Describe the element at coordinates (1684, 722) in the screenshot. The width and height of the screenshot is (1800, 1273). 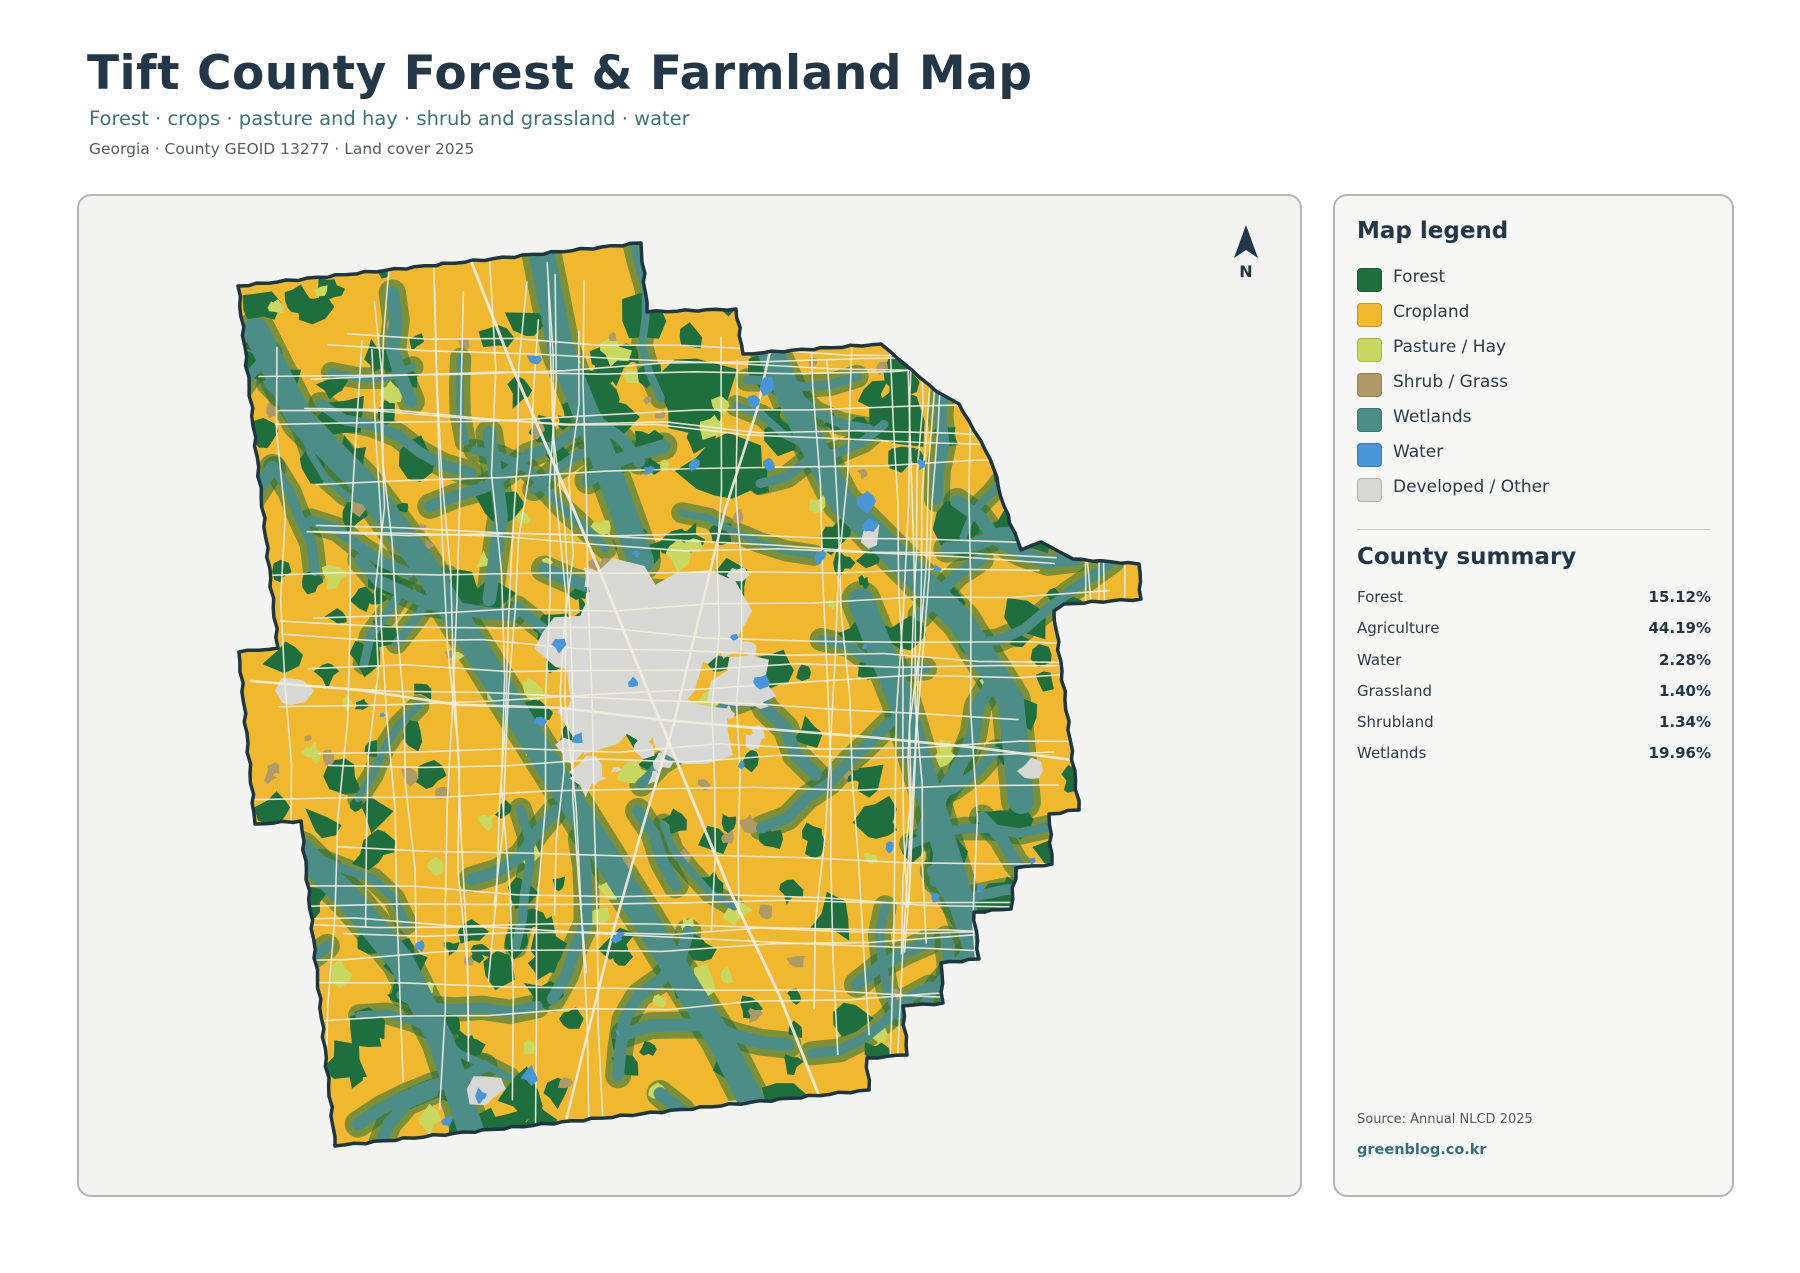
I see `summary-value: 1.34%` at that location.